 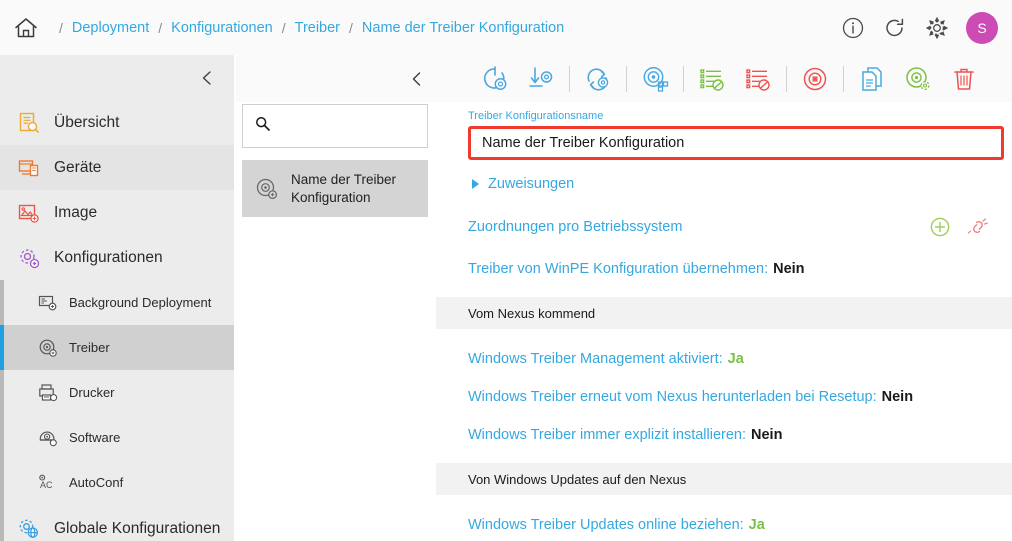 What do you see at coordinates (531, 184) in the screenshot?
I see `assignments-expander-label: Zuweisungen` at bounding box center [531, 184].